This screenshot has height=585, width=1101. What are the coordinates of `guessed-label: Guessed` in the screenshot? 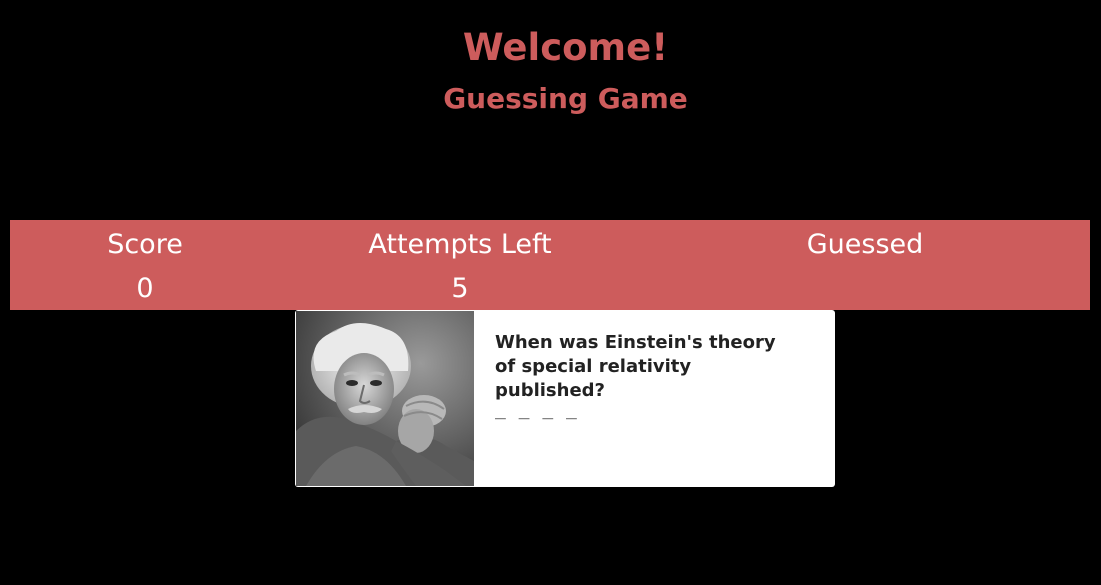 It's located at (865, 244).